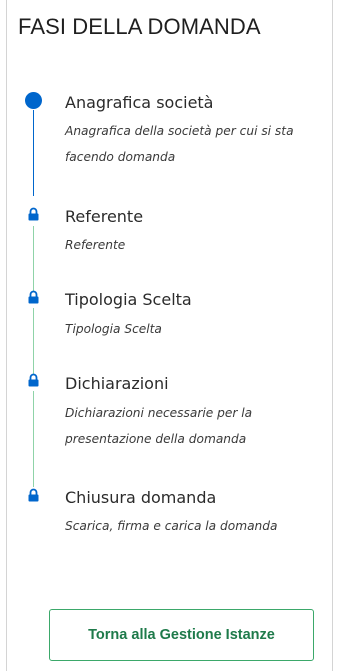  I want to click on step-title: Chiusura domanda, so click(141, 497).